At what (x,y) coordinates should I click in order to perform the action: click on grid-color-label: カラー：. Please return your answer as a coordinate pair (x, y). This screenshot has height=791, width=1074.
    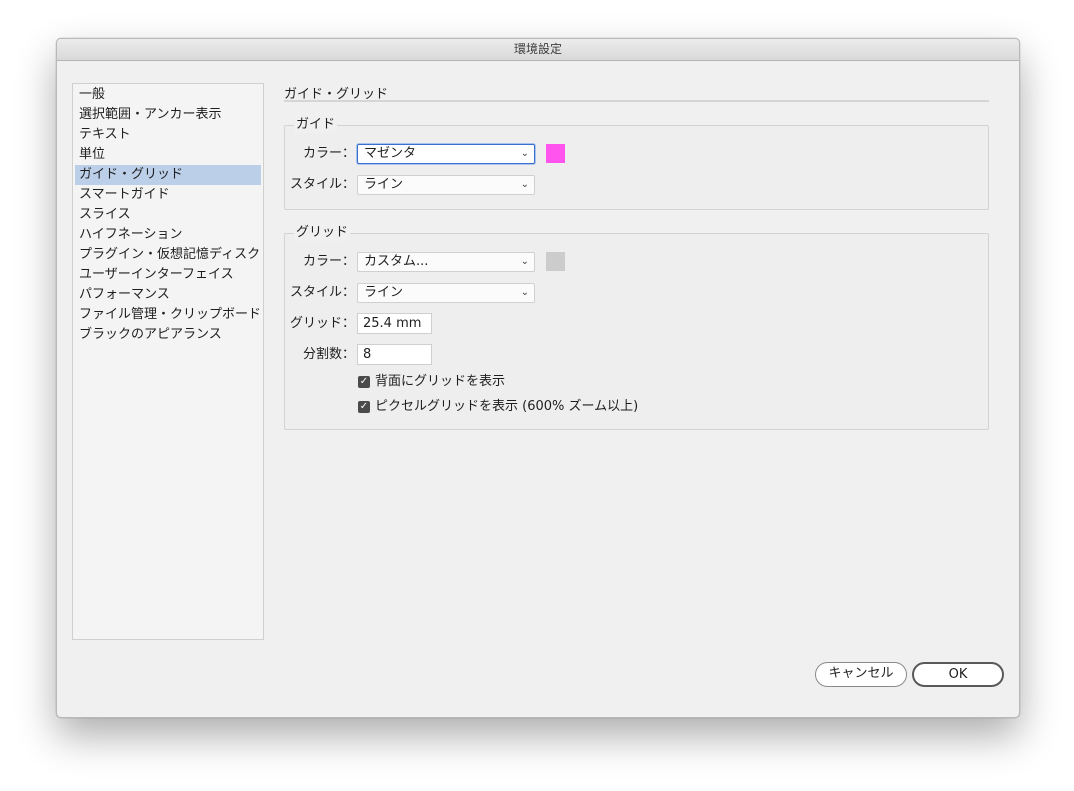
    Looking at the image, I should click on (328, 261).